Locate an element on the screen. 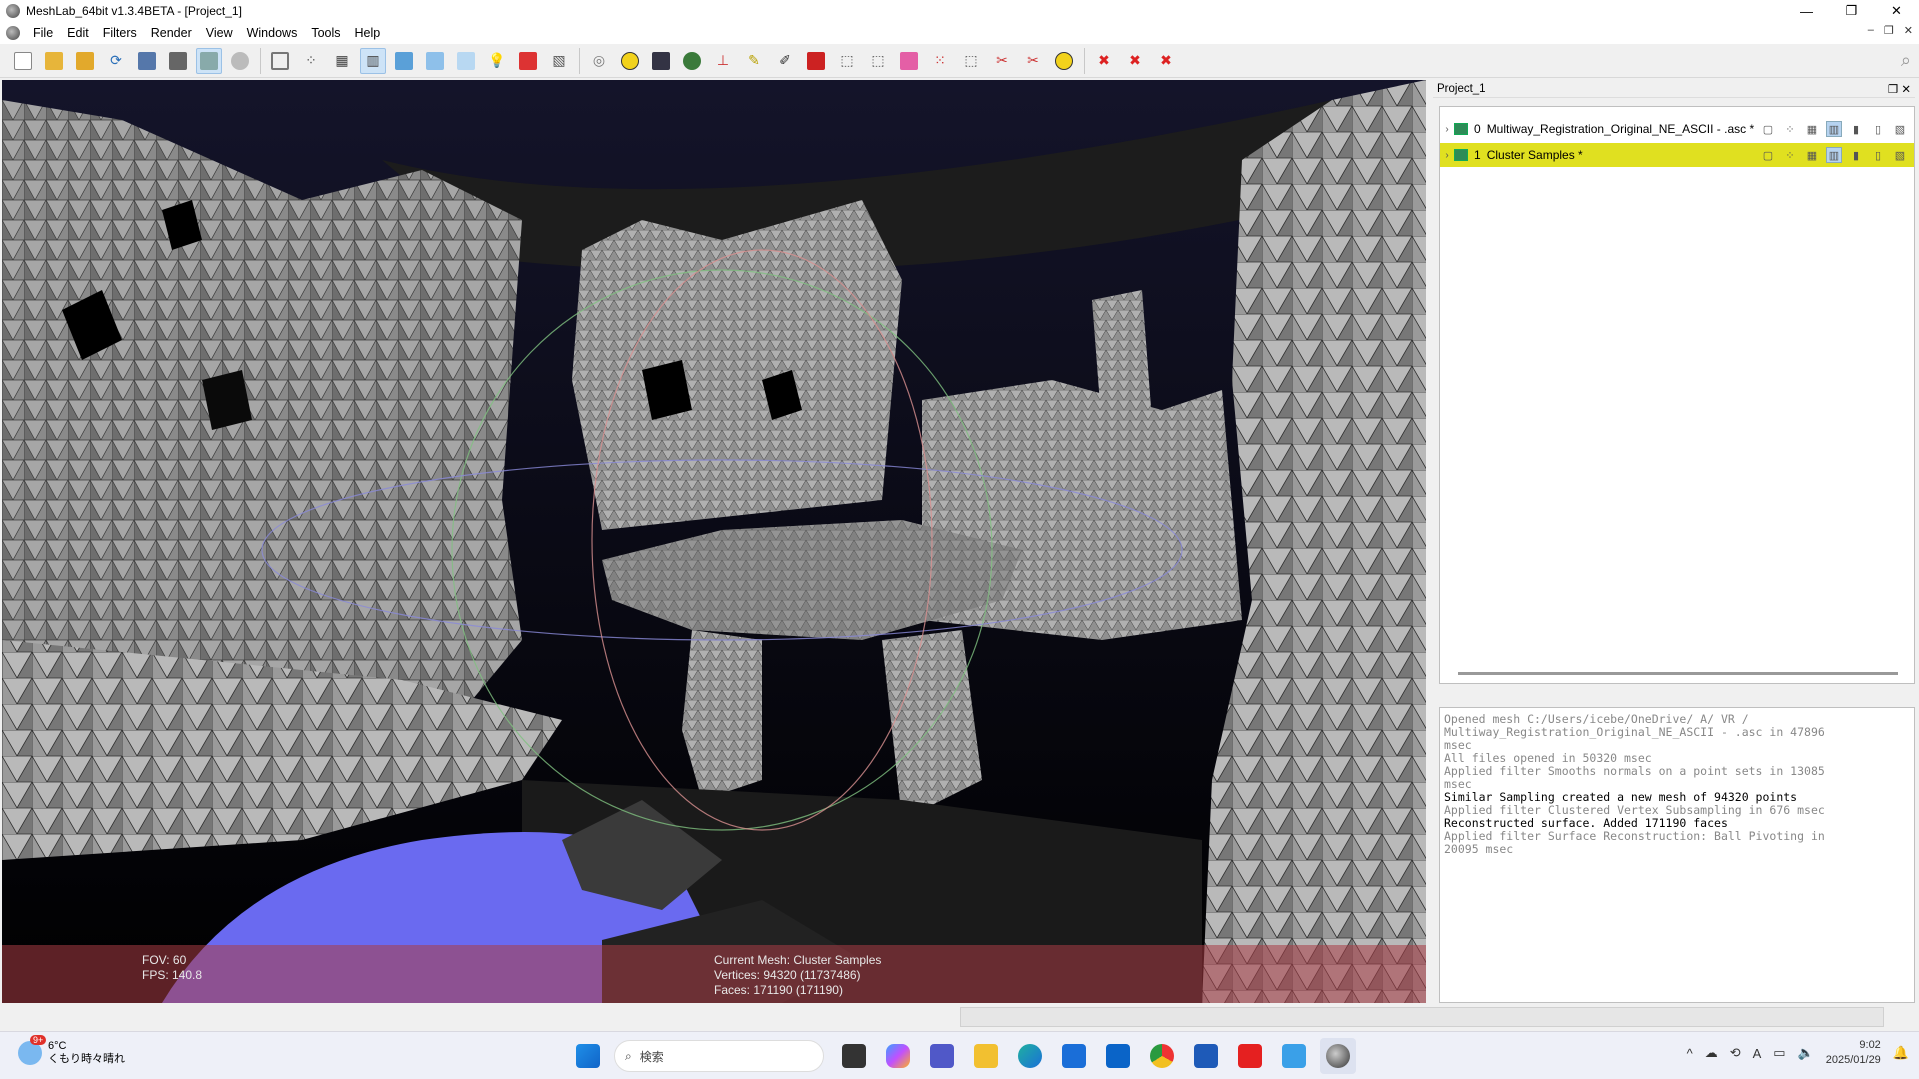 The image size is (1919, 1079). raster-layer-icon is located at coordinates (240, 61).